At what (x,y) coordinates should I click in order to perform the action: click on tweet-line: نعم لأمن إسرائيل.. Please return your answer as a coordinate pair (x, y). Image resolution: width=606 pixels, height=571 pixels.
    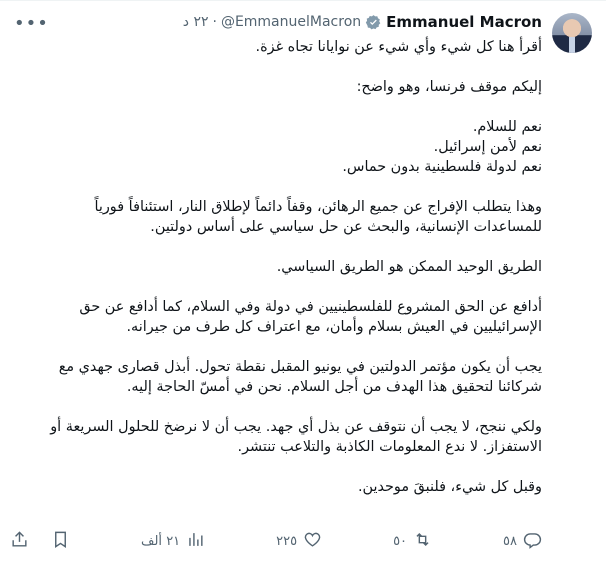
    Looking at the image, I should click on (487, 147).